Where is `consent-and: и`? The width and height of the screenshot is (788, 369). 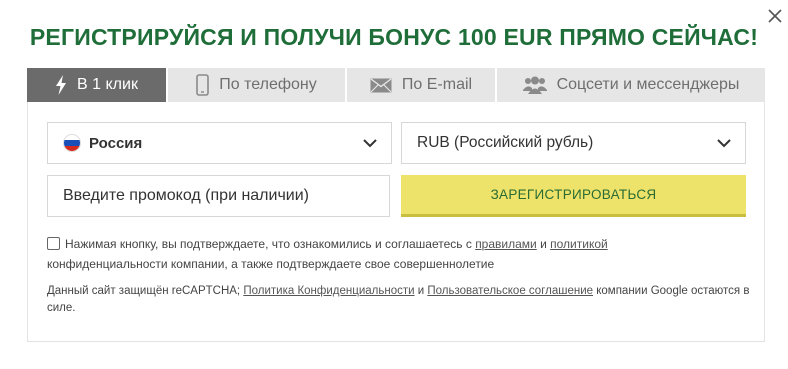
consent-and: и is located at coordinates (543, 244).